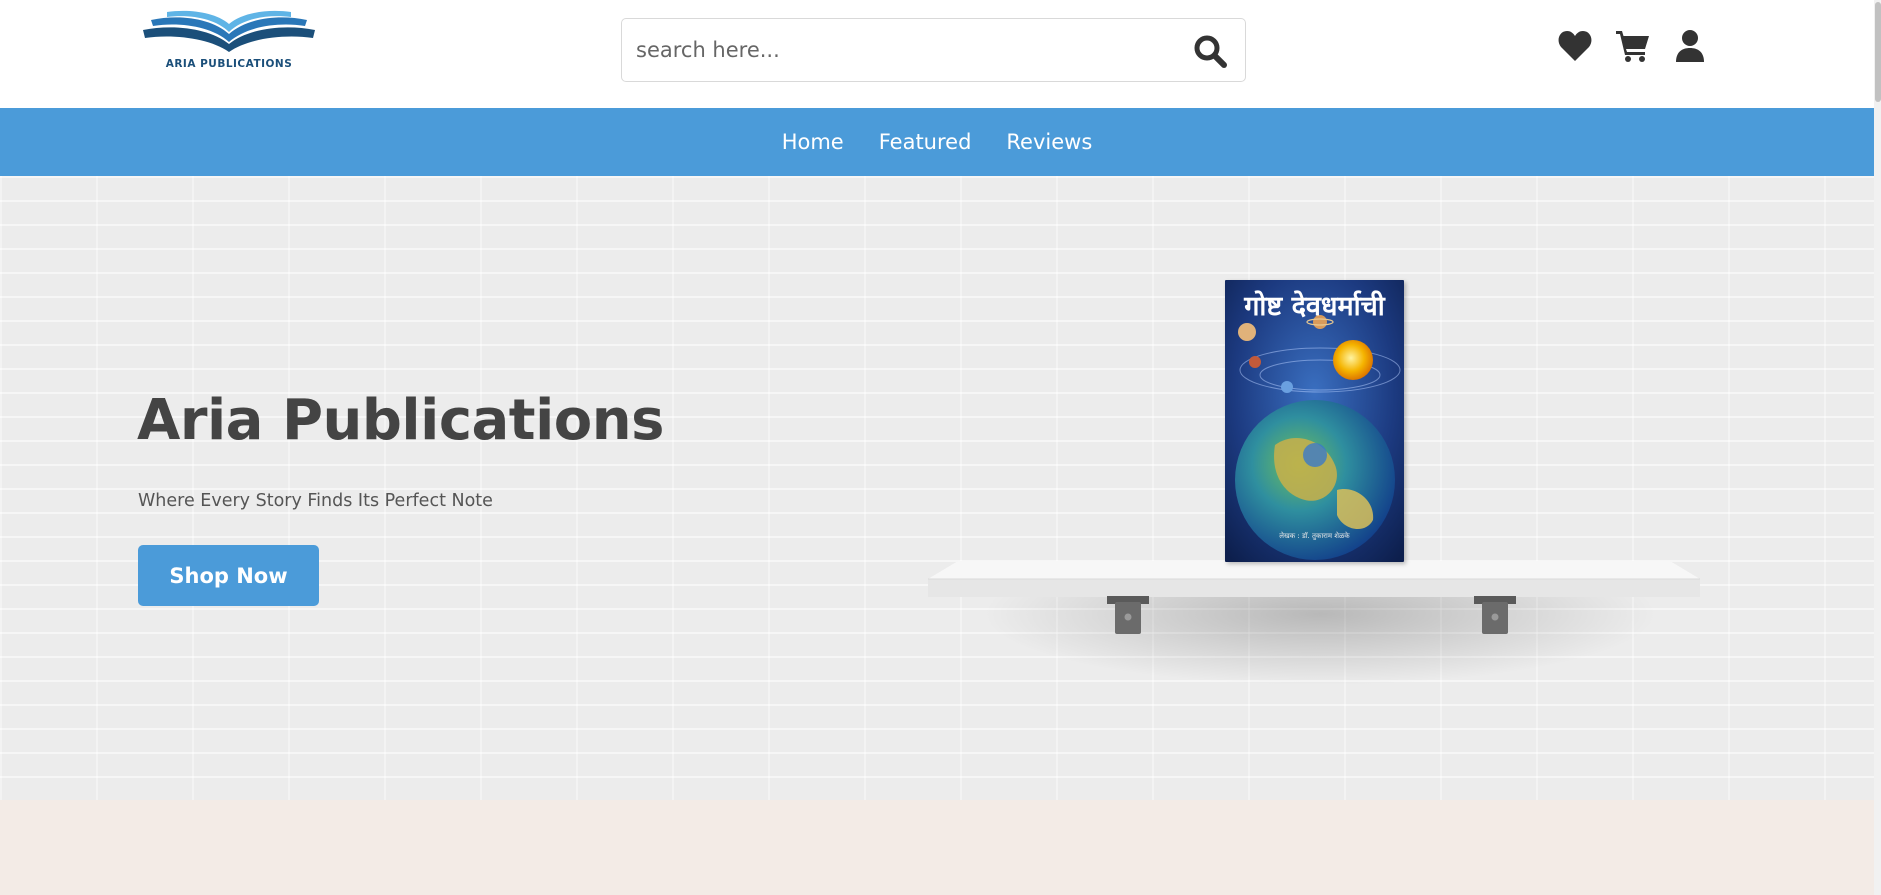 The image size is (1881, 895). I want to click on hero-subtitle: Where Every Story Finds Its Perfect Note, so click(315, 501).